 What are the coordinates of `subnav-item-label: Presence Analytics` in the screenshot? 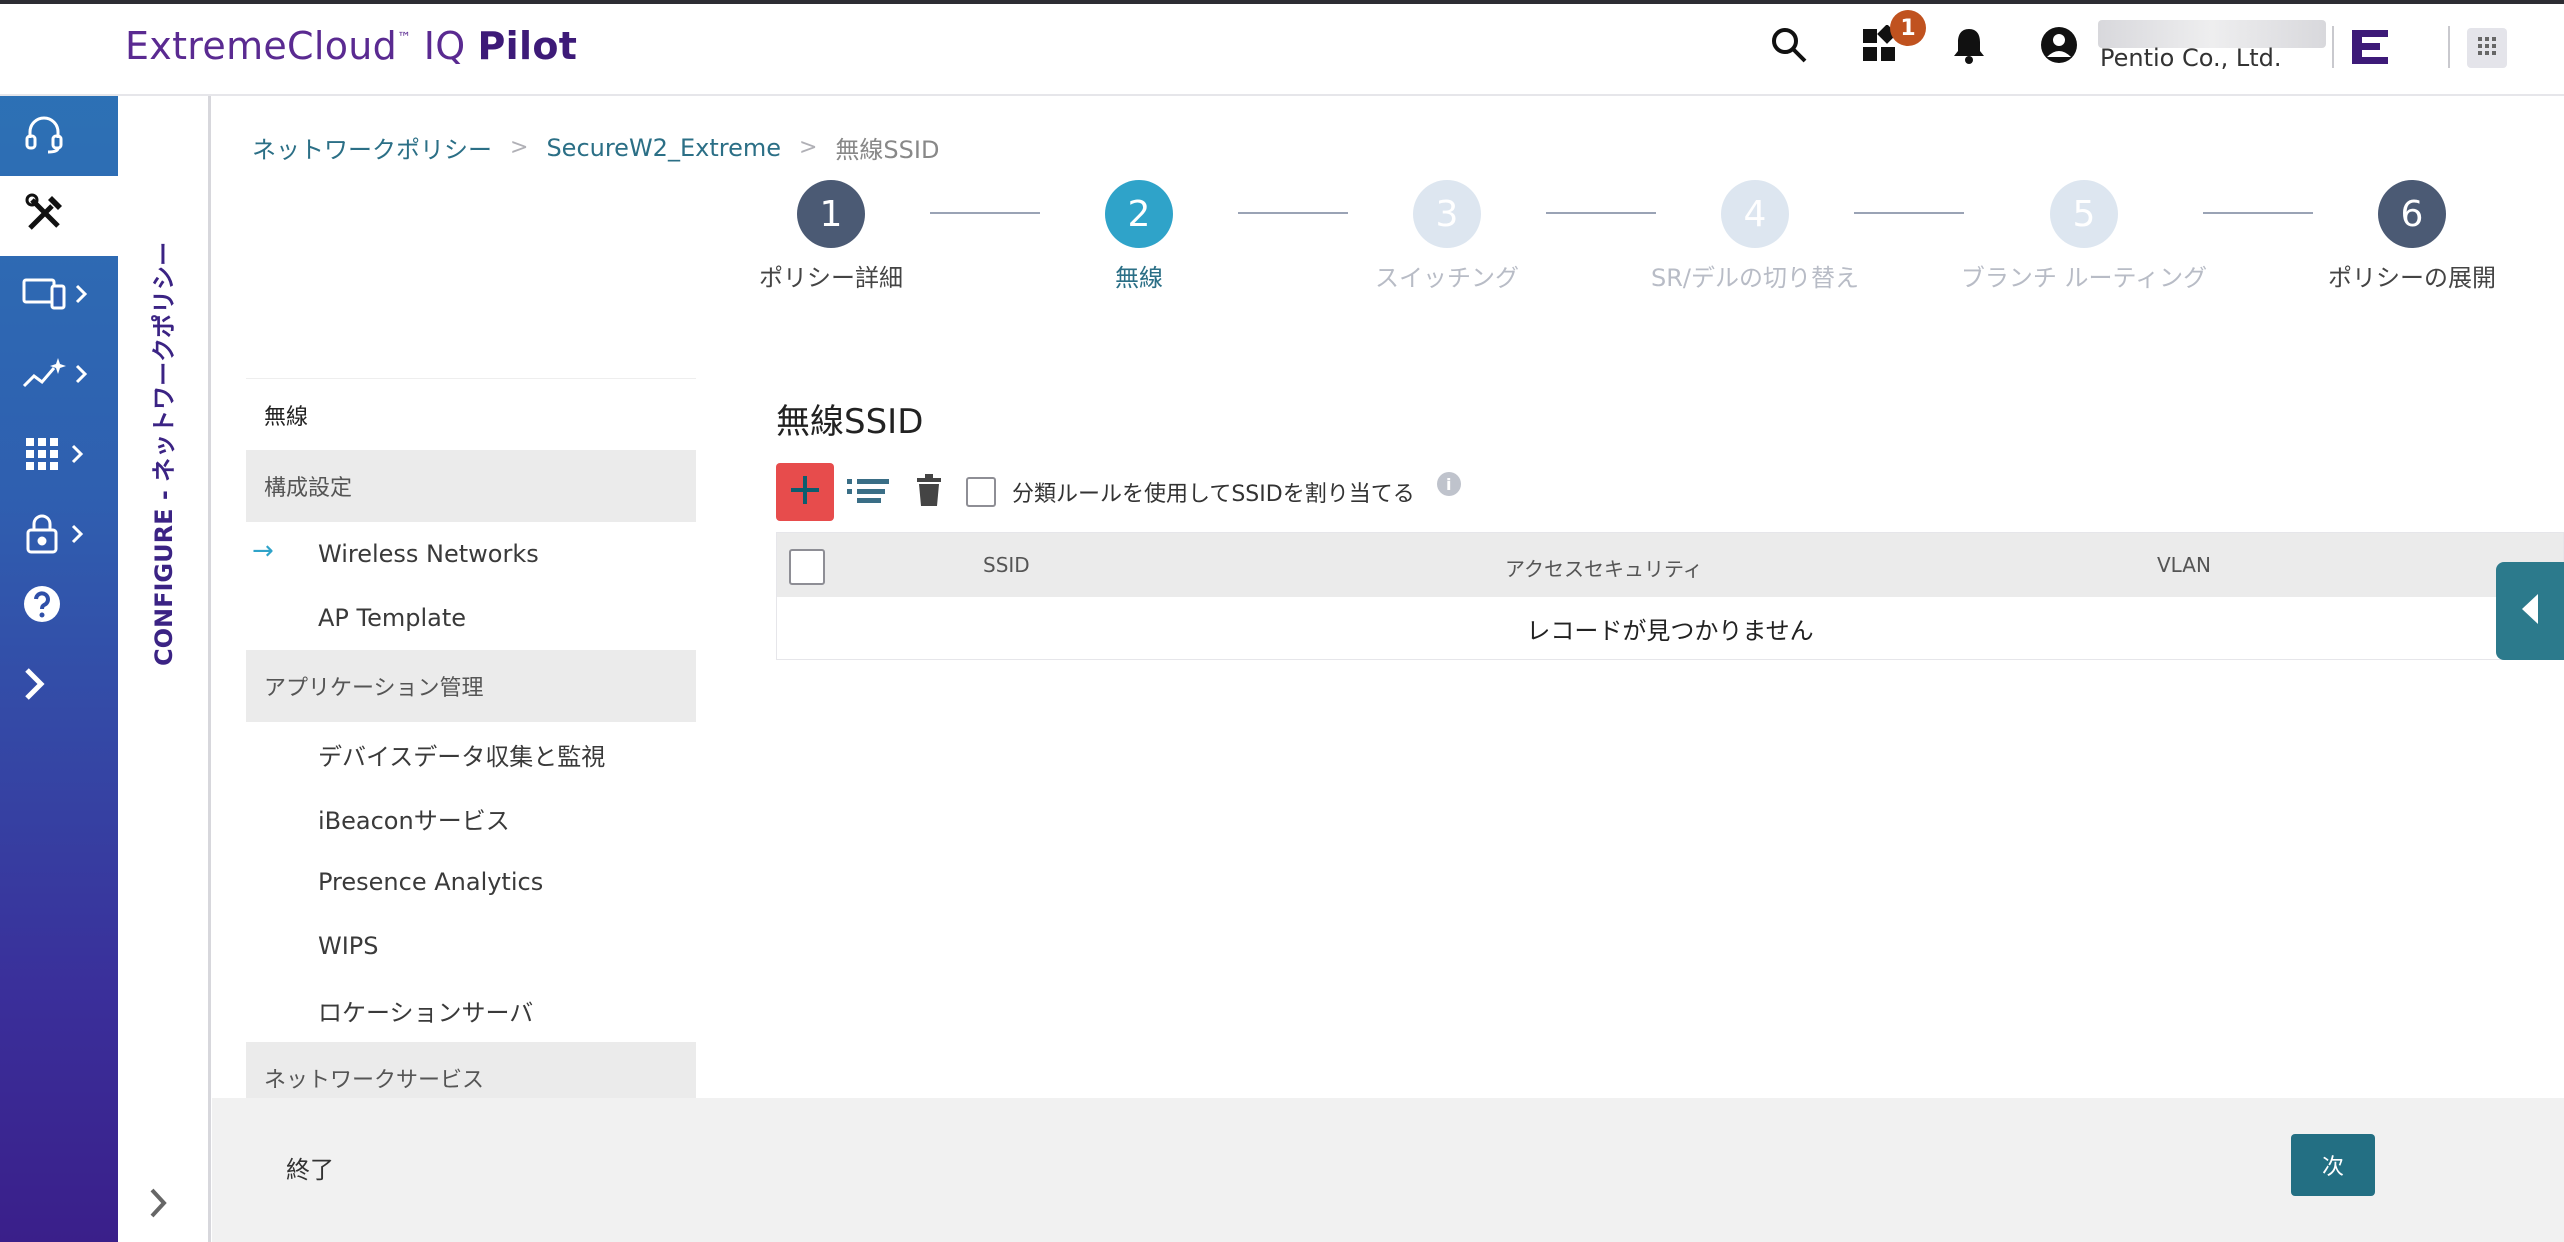 It's located at (431, 882).